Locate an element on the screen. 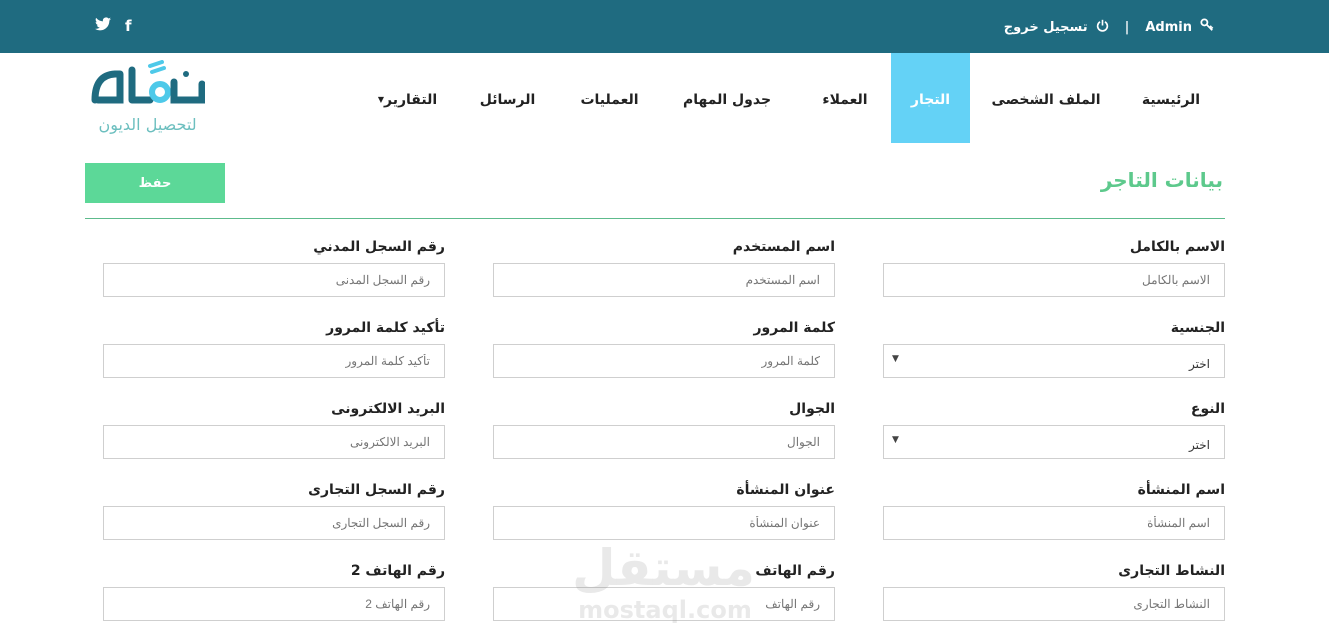  watermark-latin: mostaql.com is located at coordinates (665, 610).